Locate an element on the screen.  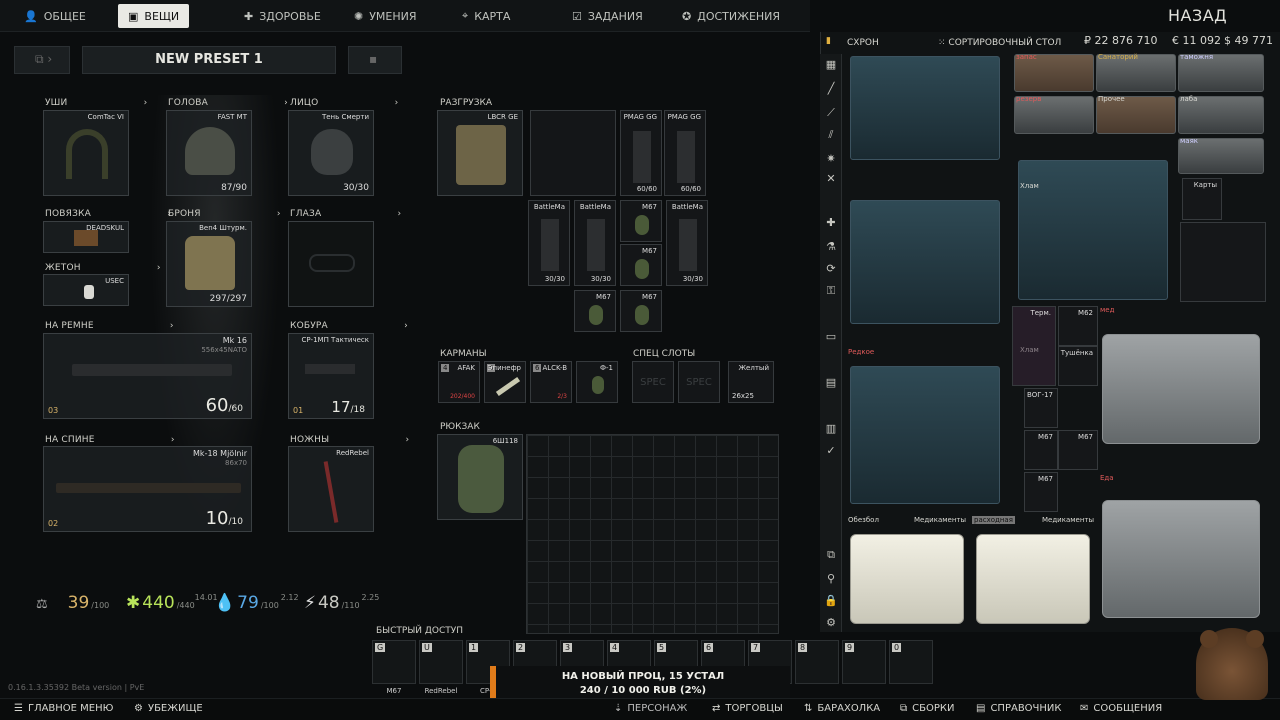
preset-name: NEW PRESET 1 is located at coordinates (209, 60).